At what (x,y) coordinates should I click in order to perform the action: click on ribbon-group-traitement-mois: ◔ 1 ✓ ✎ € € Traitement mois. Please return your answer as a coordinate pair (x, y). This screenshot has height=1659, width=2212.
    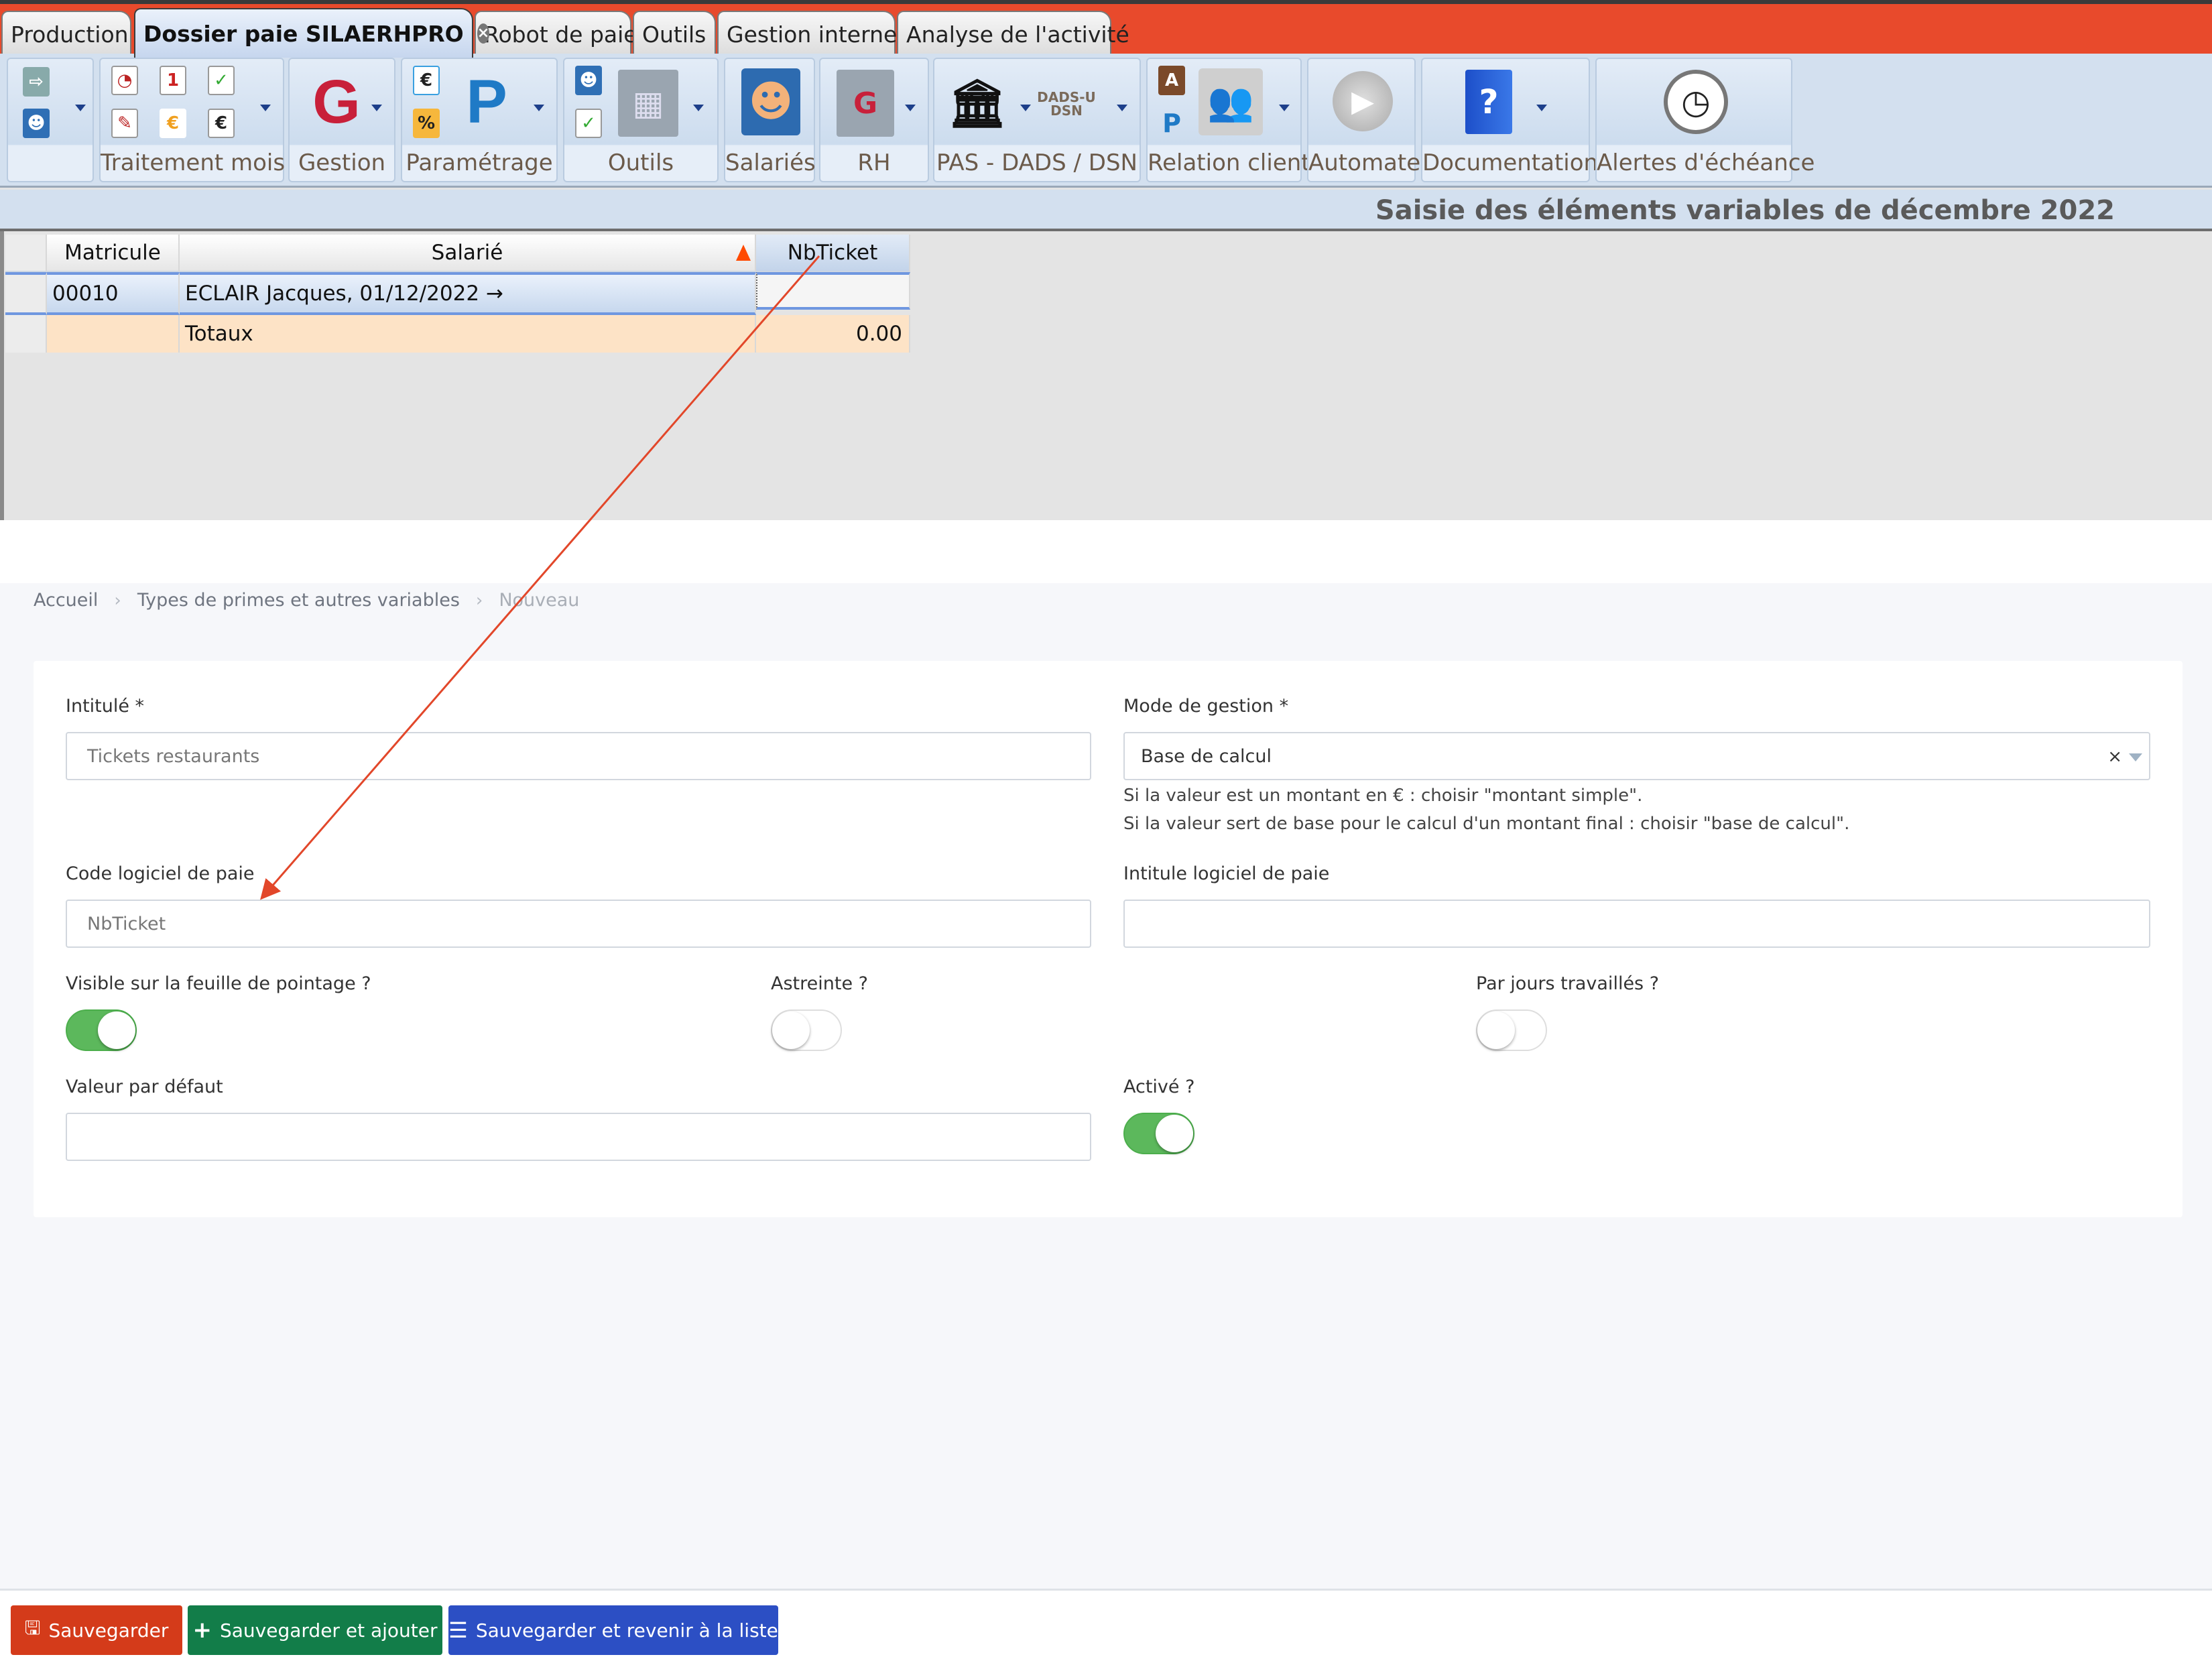
    Looking at the image, I should click on (192, 120).